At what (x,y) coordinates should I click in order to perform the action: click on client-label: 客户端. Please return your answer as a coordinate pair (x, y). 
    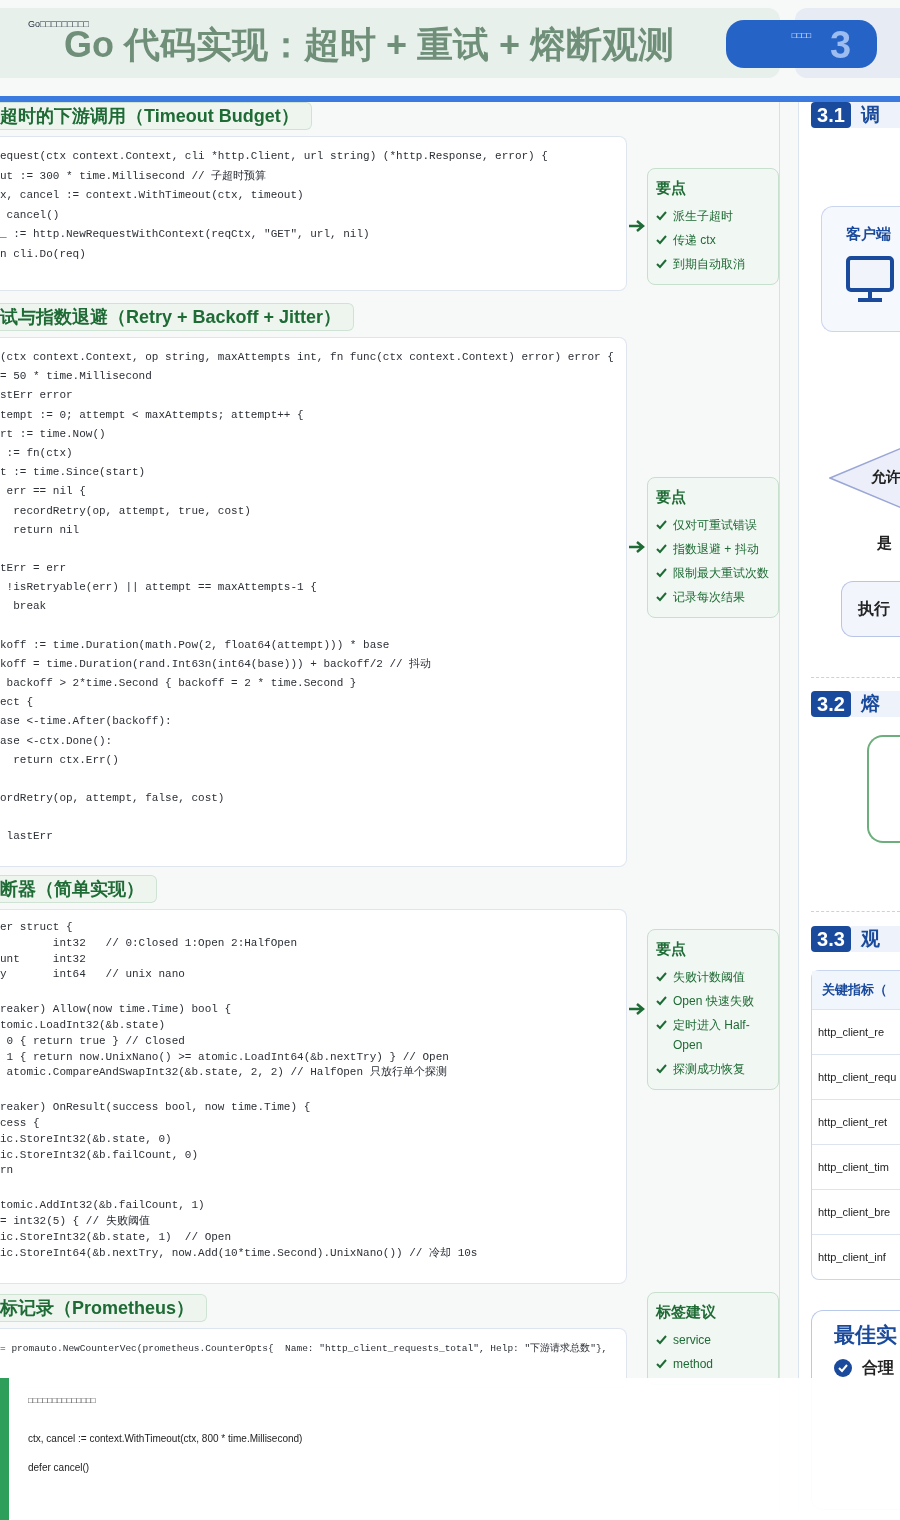
    Looking at the image, I should click on (869, 234).